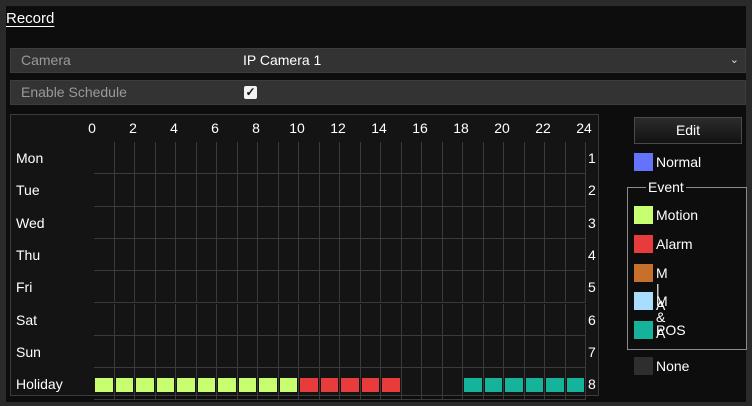 The width and height of the screenshot is (752, 406). Describe the element at coordinates (250, 92) in the screenshot. I see `enable-schedule-checkbox: ✓` at that location.